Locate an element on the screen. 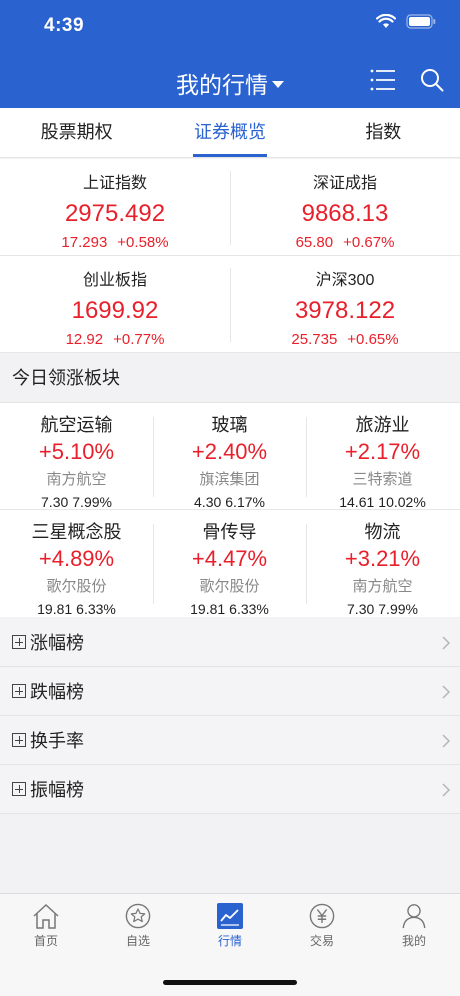 The height and width of the screenshot is (996, 460). caret-down-icon is located at coordinates (278, 85).